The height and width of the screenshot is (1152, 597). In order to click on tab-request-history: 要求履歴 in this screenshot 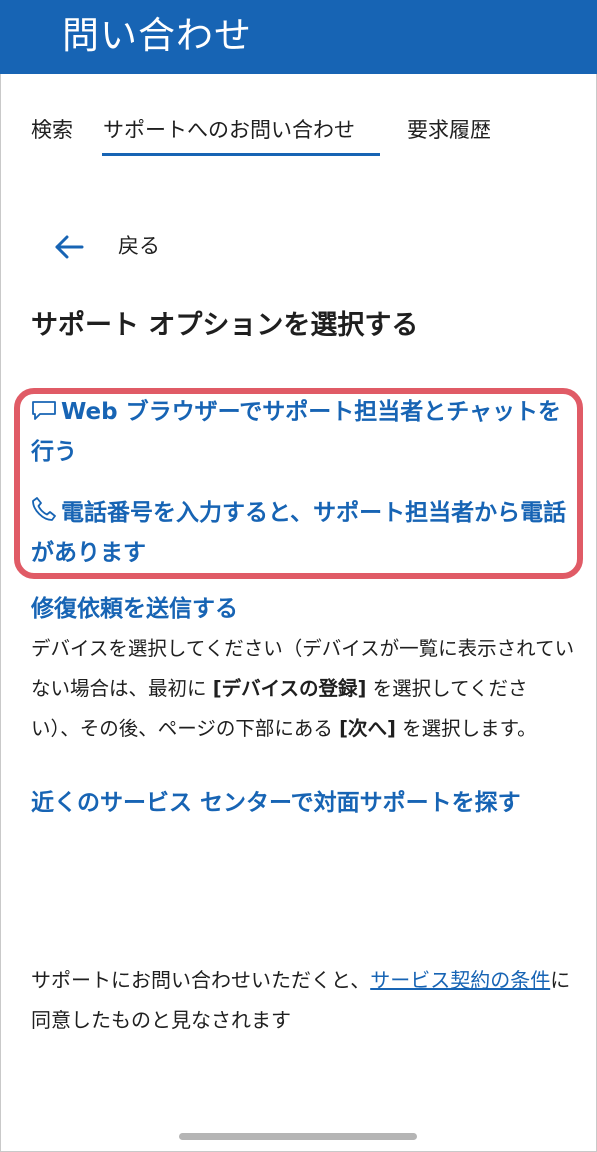, I will do `click(449, 130)`.